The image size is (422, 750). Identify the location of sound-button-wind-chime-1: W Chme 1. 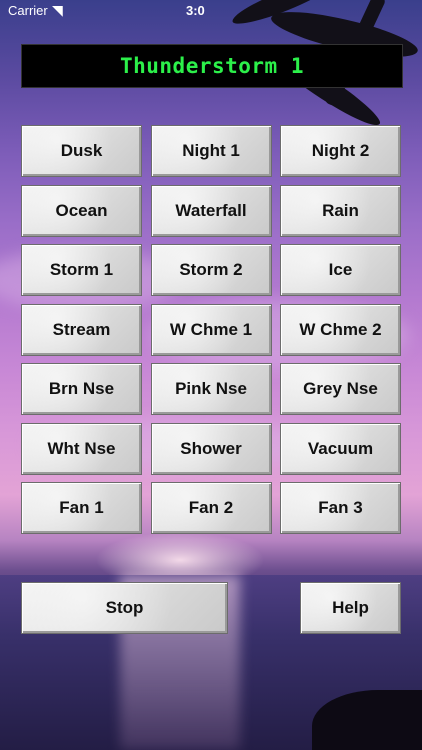
(211, 329).